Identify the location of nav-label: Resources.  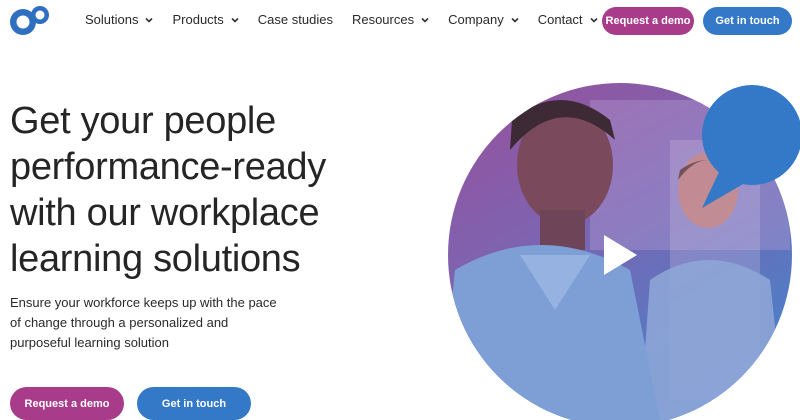
(383, 19).